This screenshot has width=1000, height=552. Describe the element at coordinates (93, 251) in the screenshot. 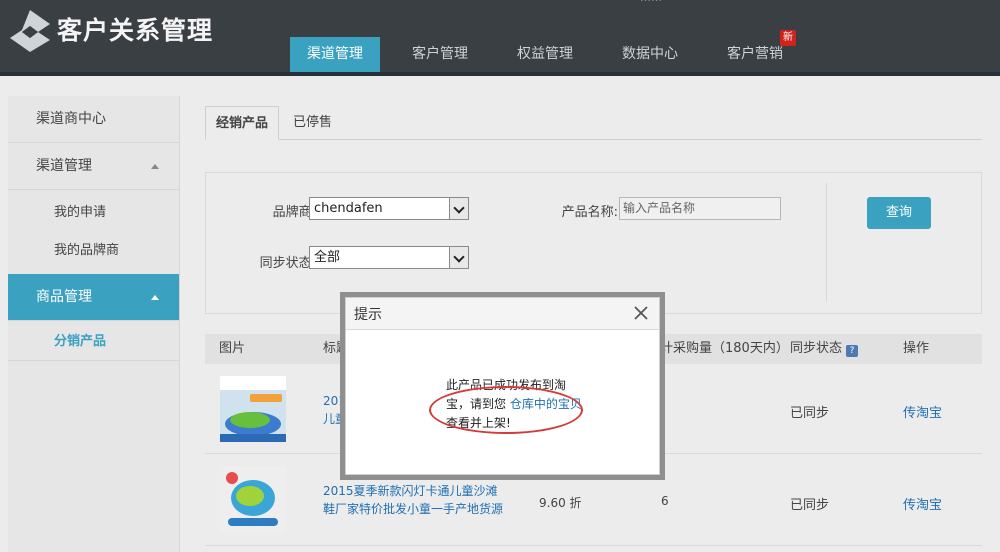

I see `sidebar-item-my-brands: 我的品牌商` at that location.